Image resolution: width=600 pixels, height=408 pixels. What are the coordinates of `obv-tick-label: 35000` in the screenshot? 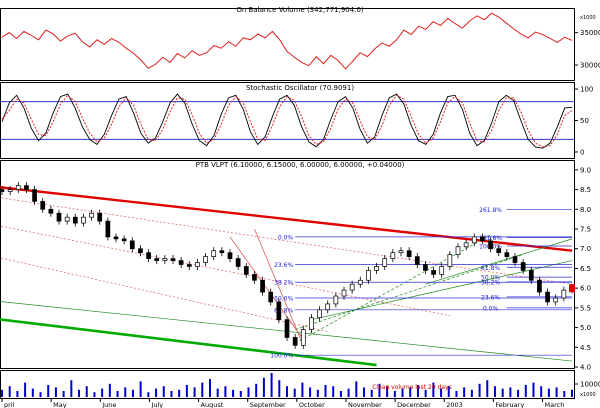 It's located at (590, 33).